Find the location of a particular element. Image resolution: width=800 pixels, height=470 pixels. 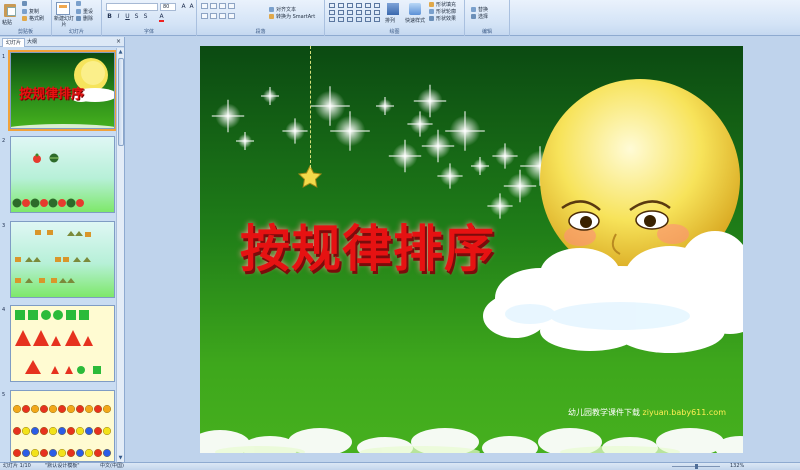

select-label: 选择 is located at coordinates (483, 17).